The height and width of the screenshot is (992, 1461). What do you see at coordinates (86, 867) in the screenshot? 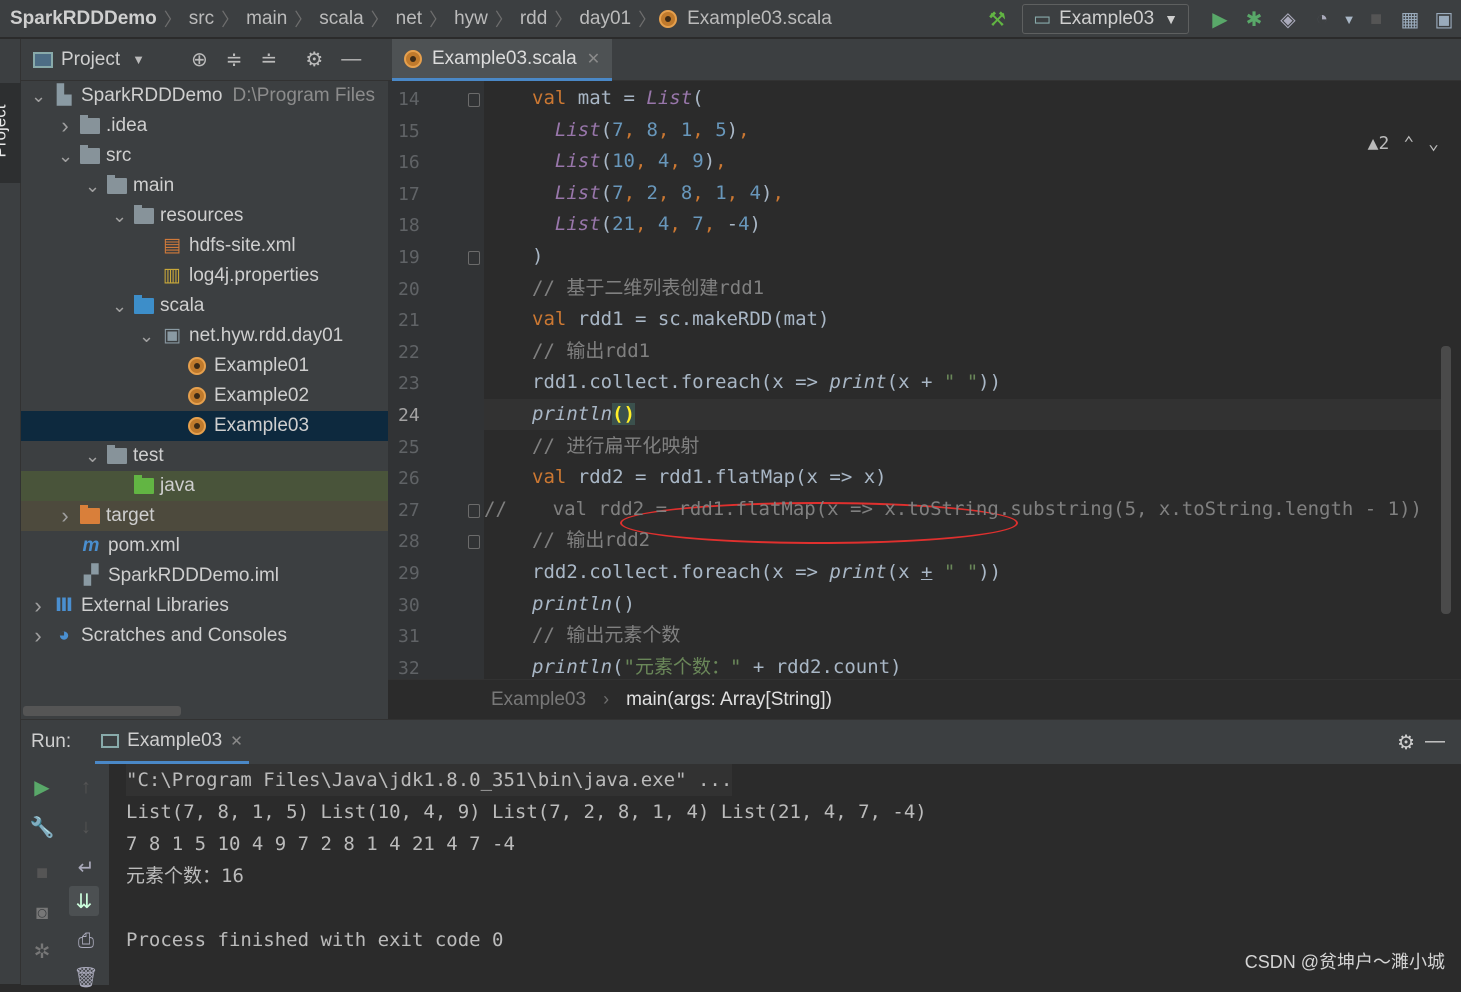
I see `soft-wrap-icon: ↵` at bounding box center [86, 867].